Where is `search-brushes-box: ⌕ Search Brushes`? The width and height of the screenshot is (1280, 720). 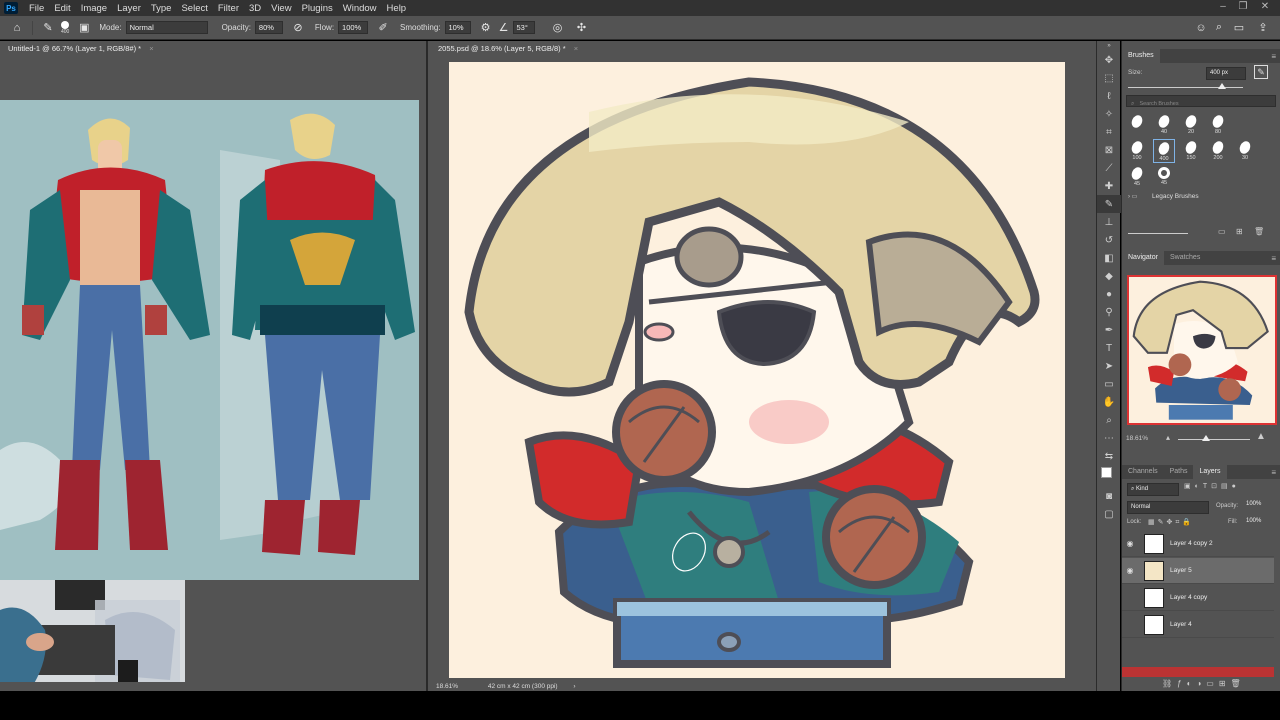 search-brushes-box: ⌕ Search Brushes is located at coordinates (1201, 101).